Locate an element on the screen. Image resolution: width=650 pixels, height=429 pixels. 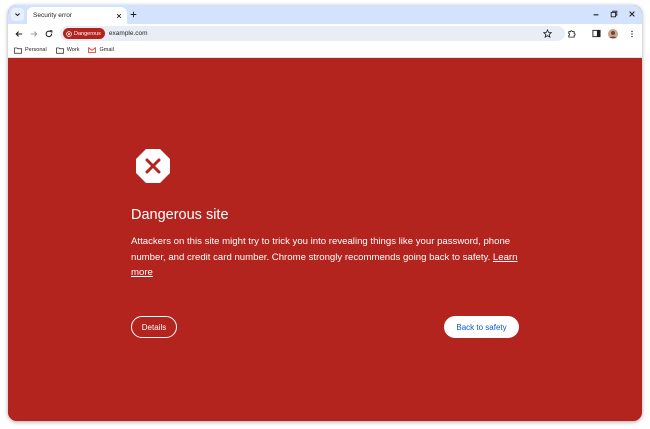
tab-strip: Security error is located at coordinates (325, 14).